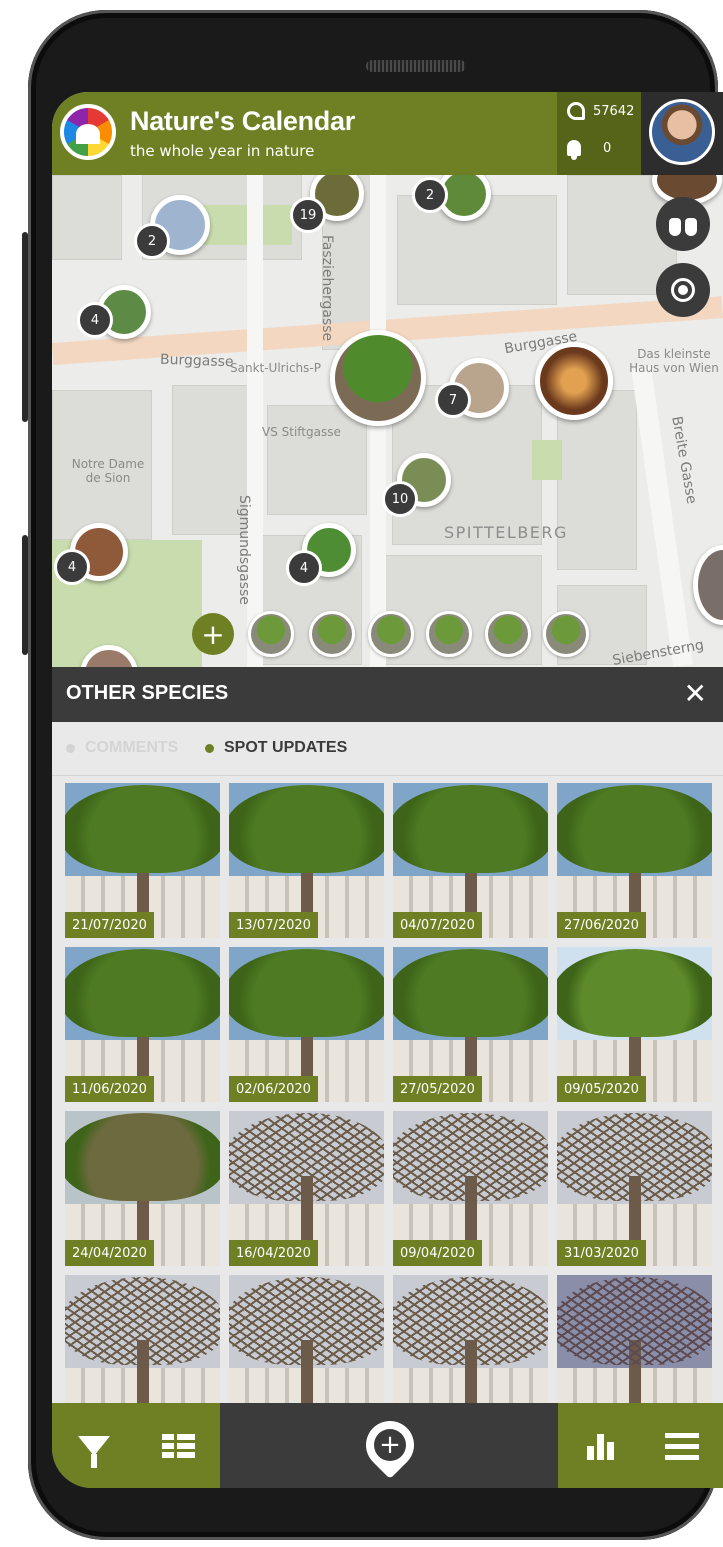 The height and width of the screenshot is (1547, 723). I want to click on earpiece-speaker, so click(416, 66).